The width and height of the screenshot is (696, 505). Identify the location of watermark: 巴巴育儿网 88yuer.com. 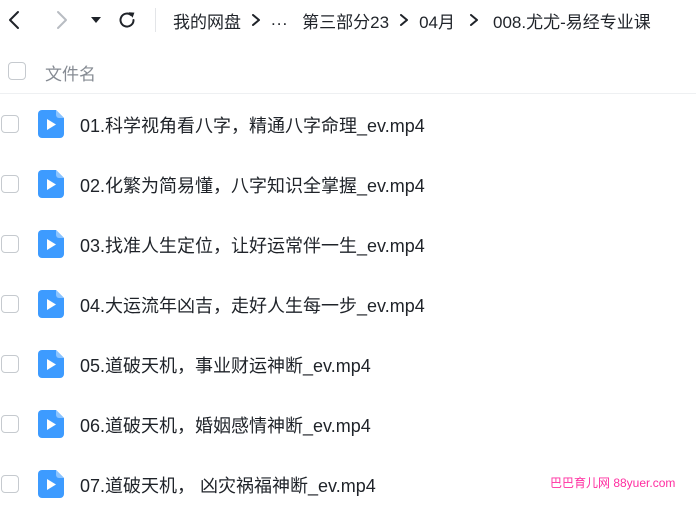
(613, 483).